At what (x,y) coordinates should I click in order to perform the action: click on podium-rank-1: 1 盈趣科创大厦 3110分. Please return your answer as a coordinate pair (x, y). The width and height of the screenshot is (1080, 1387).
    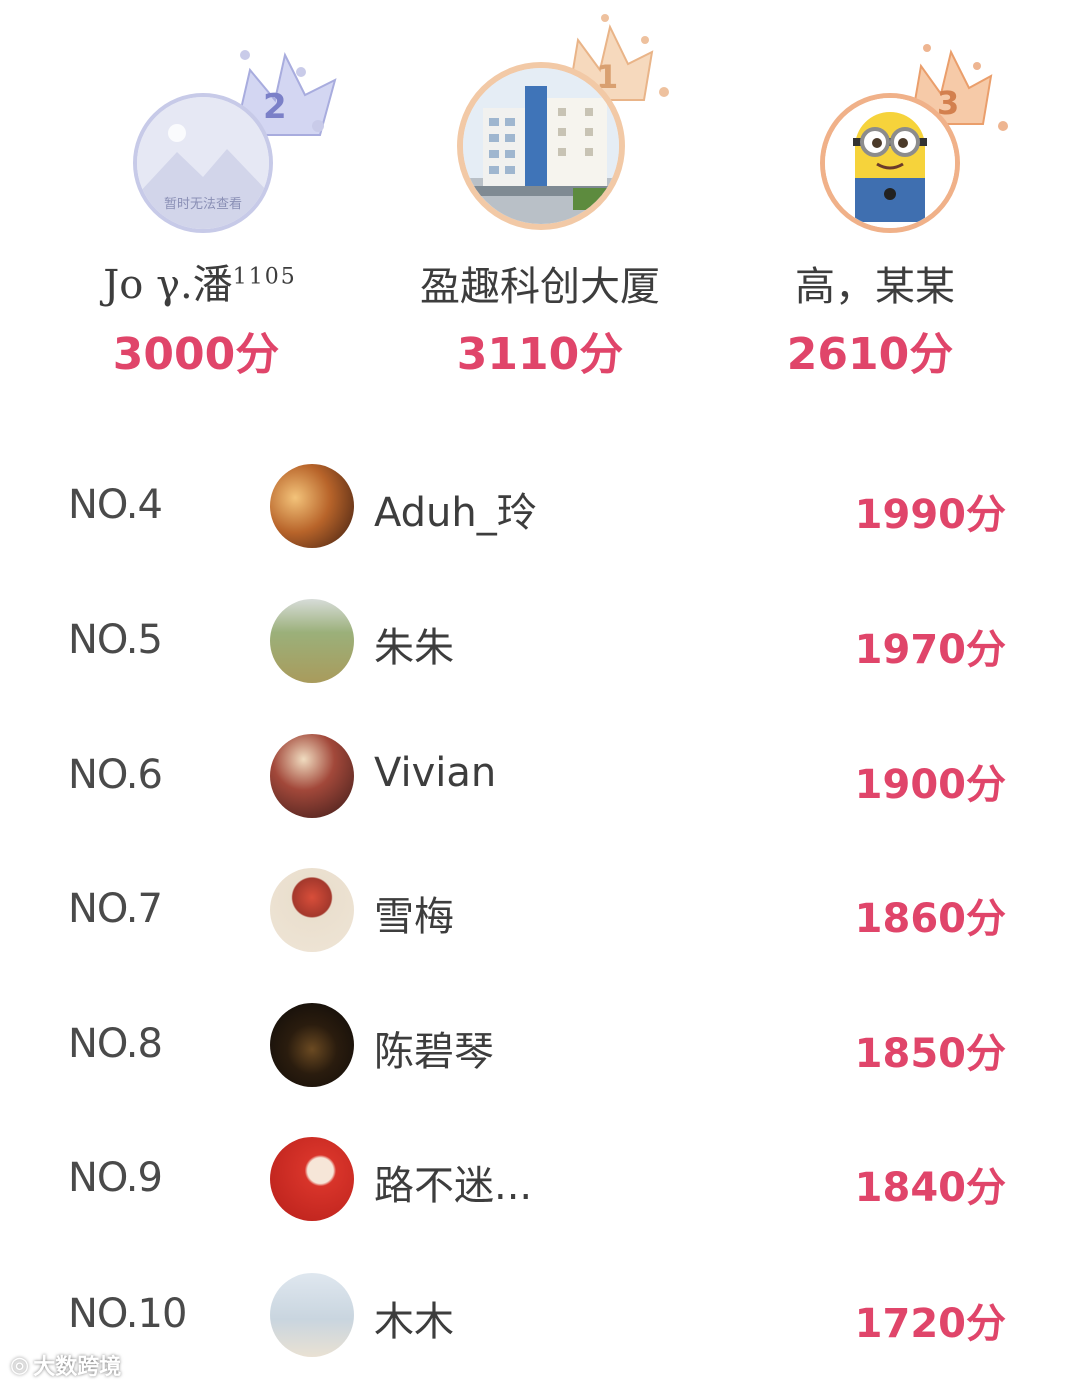
    Looking at the image, I should click on (540, 200).